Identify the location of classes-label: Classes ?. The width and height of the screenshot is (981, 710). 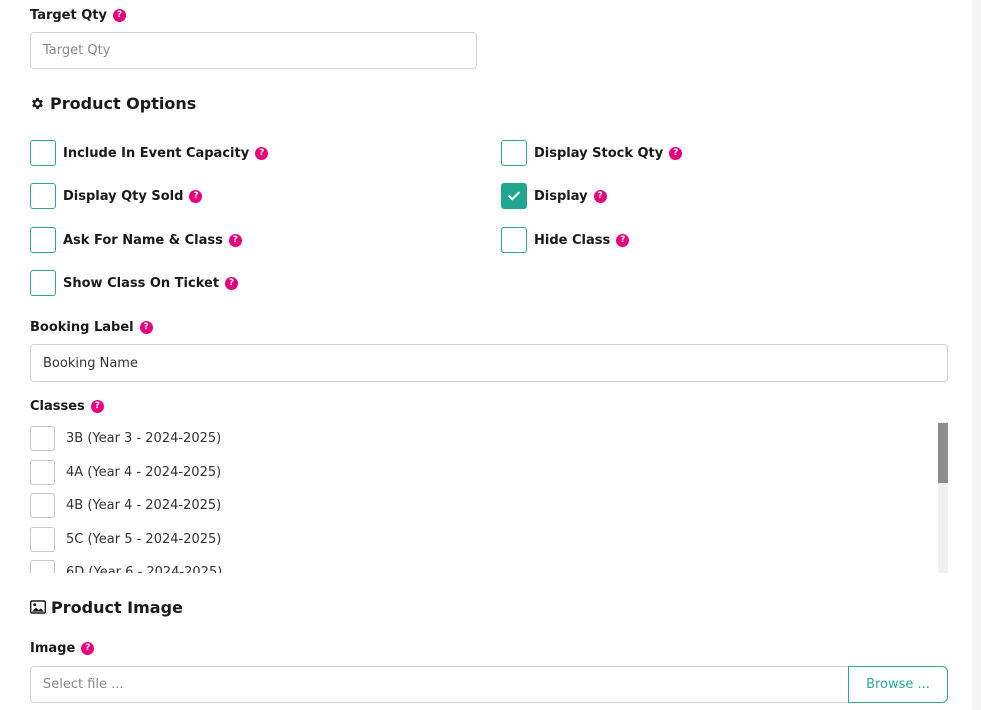
(67, 406).